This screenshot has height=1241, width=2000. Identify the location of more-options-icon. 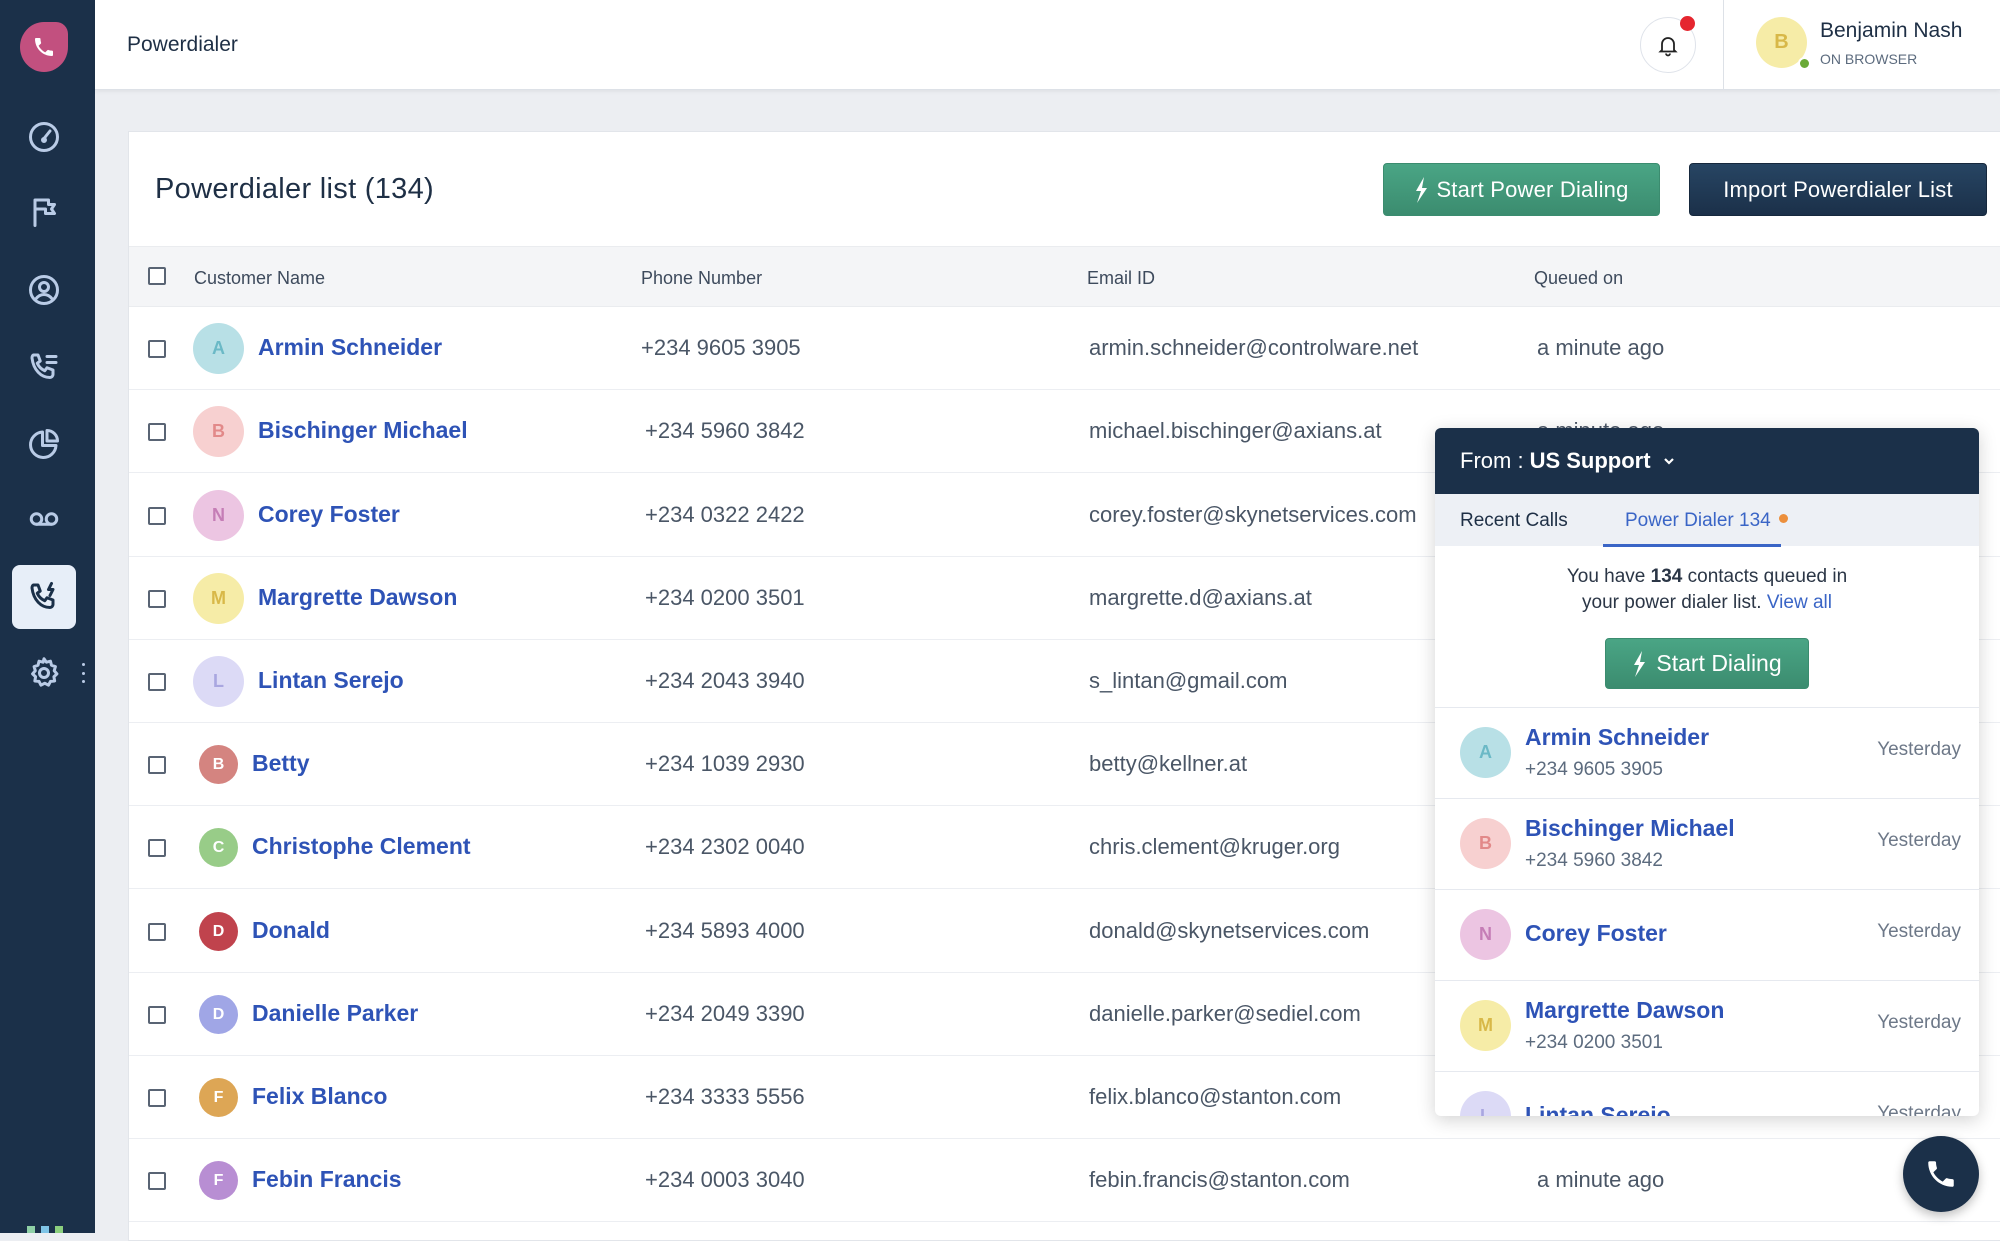
(83, 673).